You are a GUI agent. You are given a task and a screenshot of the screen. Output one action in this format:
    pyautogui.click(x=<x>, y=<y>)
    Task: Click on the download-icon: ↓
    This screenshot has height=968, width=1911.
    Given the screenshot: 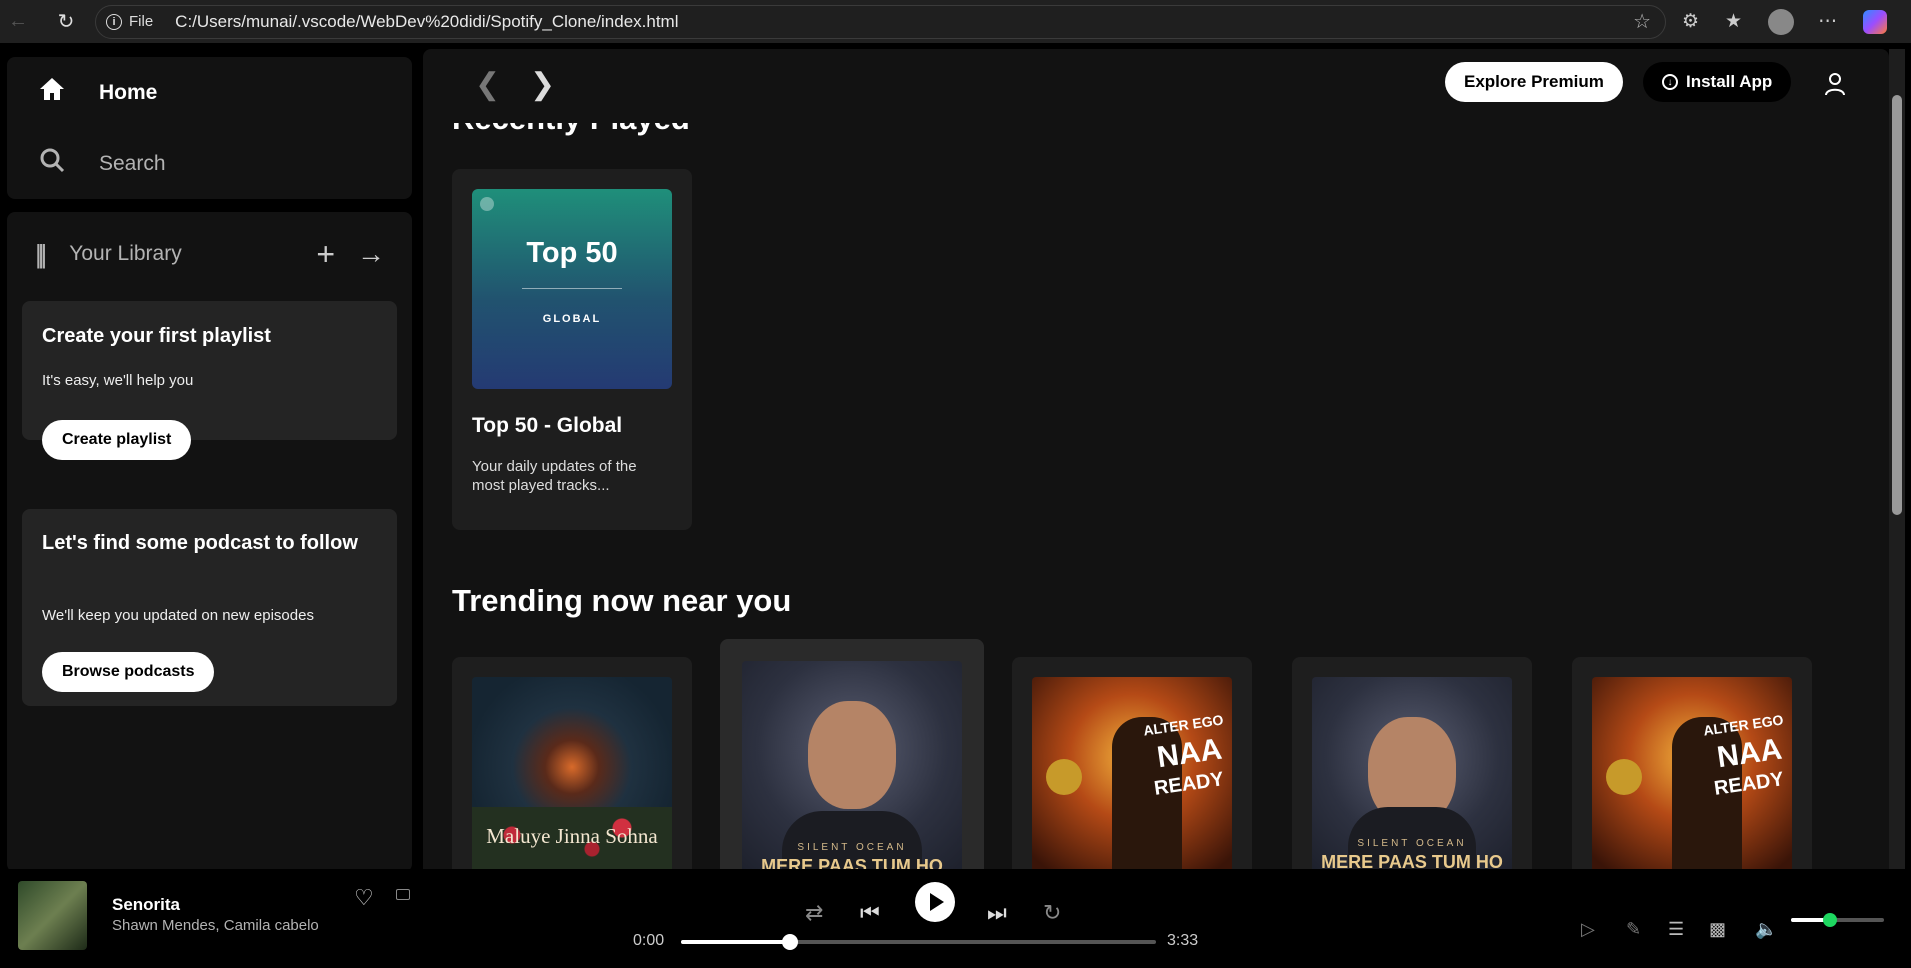 What is the action you would take?
    pyautogui.click(x=1670, y=82)
    